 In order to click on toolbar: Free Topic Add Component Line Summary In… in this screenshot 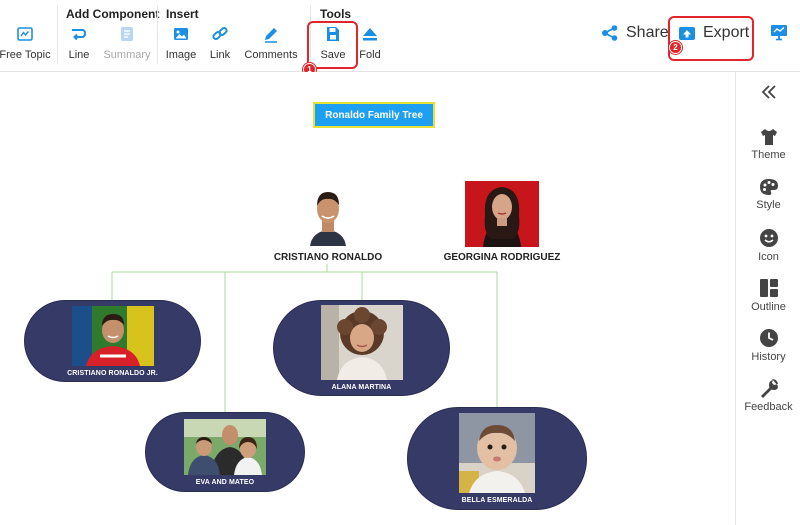, I will do `click(400, 38)`.